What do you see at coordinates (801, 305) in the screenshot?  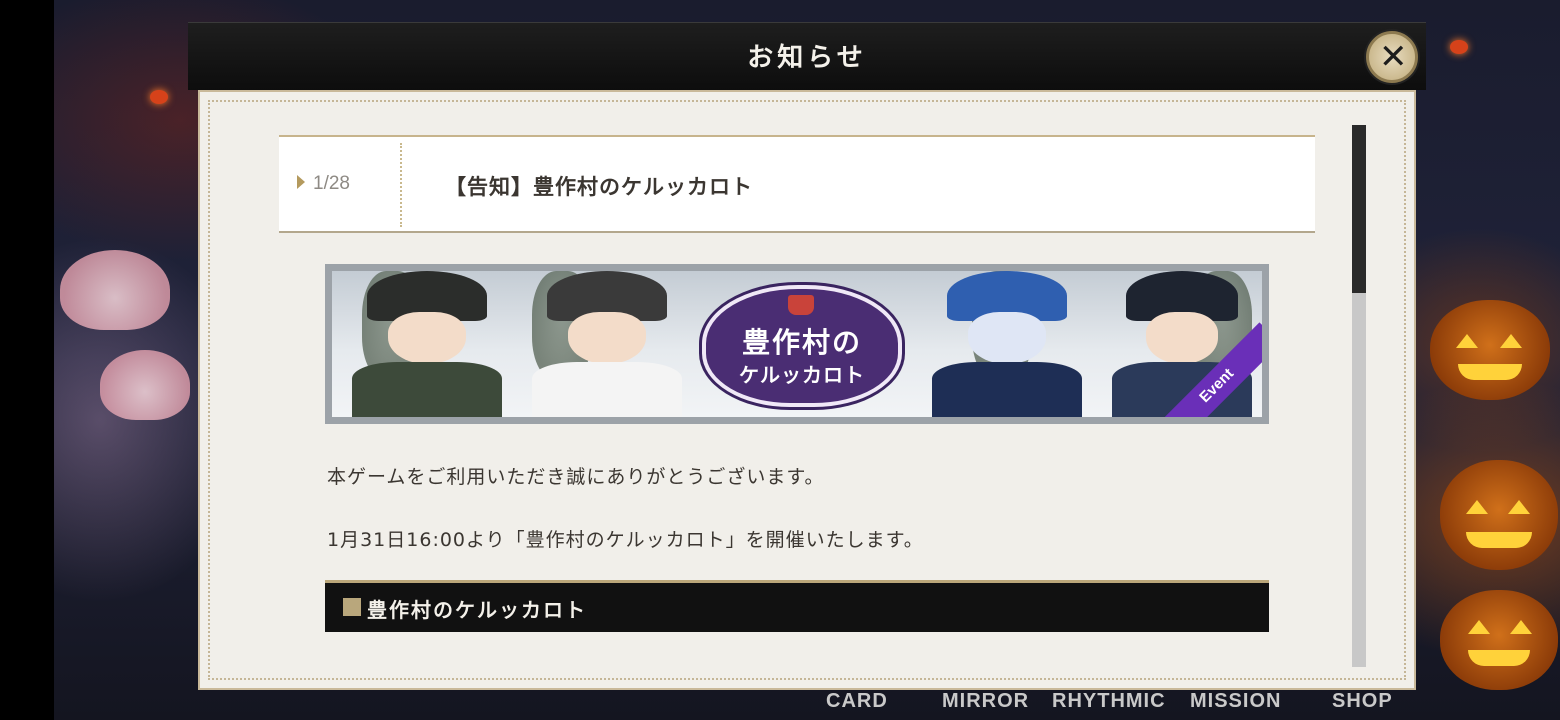 I see `cart-icon` at bounding box center [801, 305].